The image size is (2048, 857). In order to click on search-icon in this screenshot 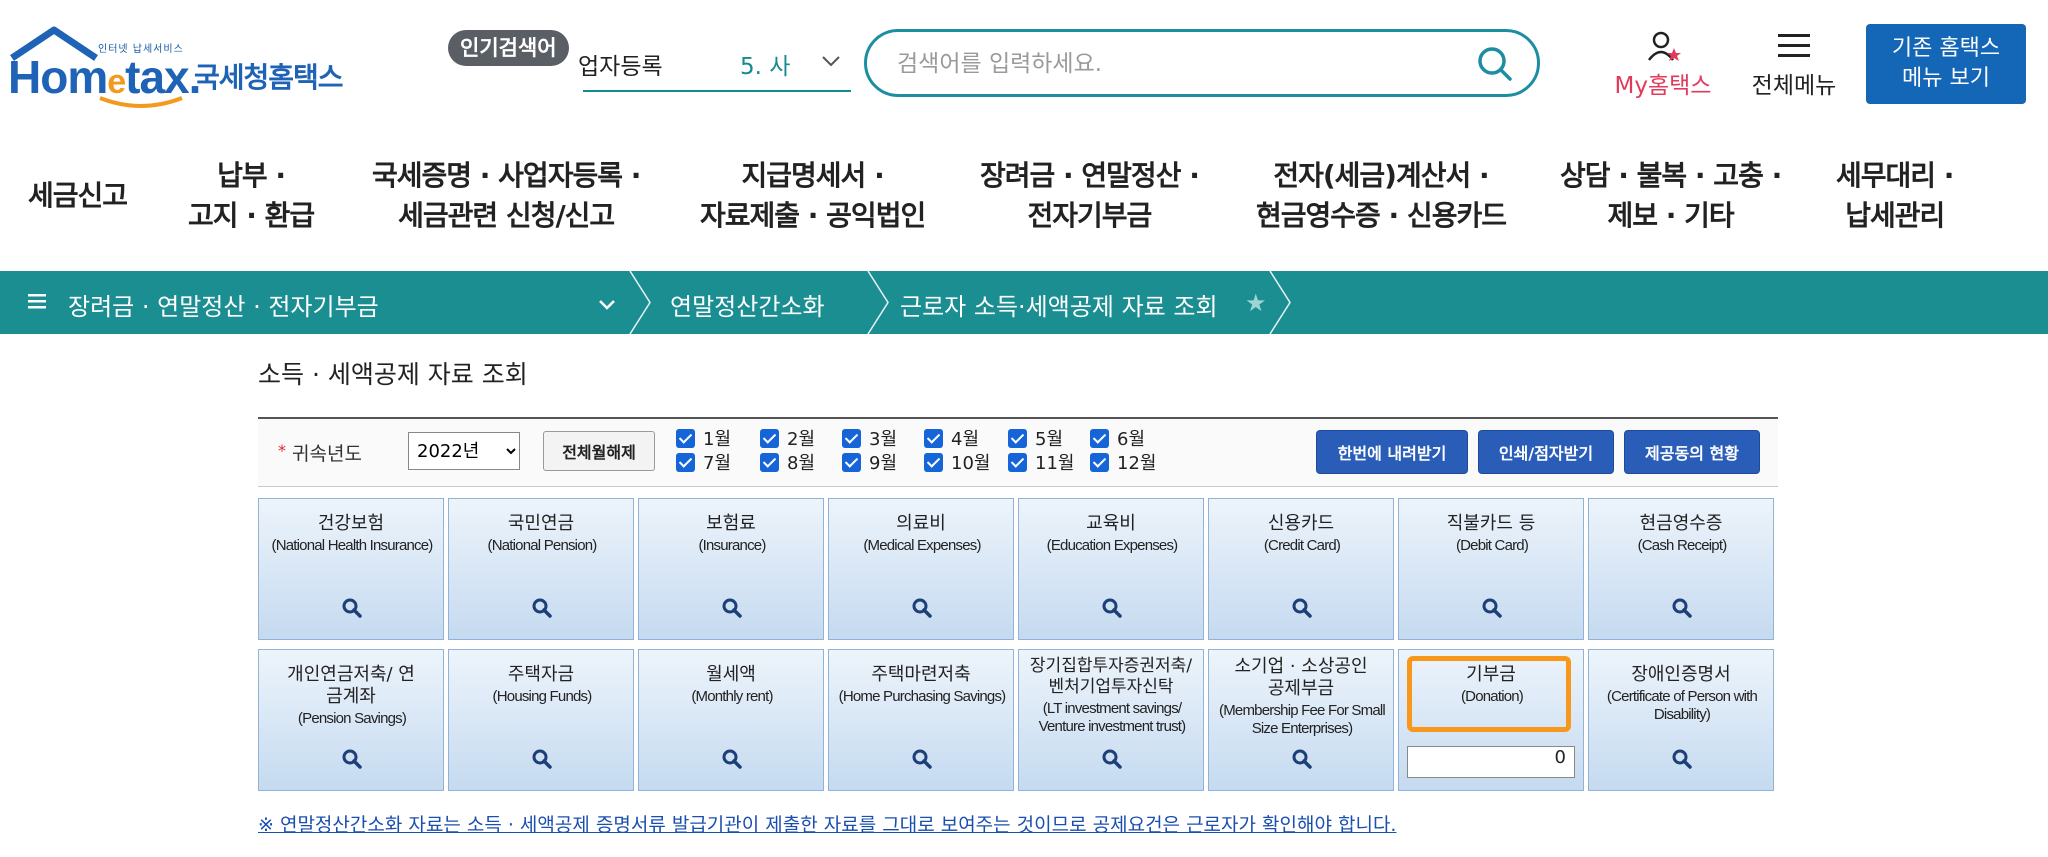, I will do `click(1495, 64)`.